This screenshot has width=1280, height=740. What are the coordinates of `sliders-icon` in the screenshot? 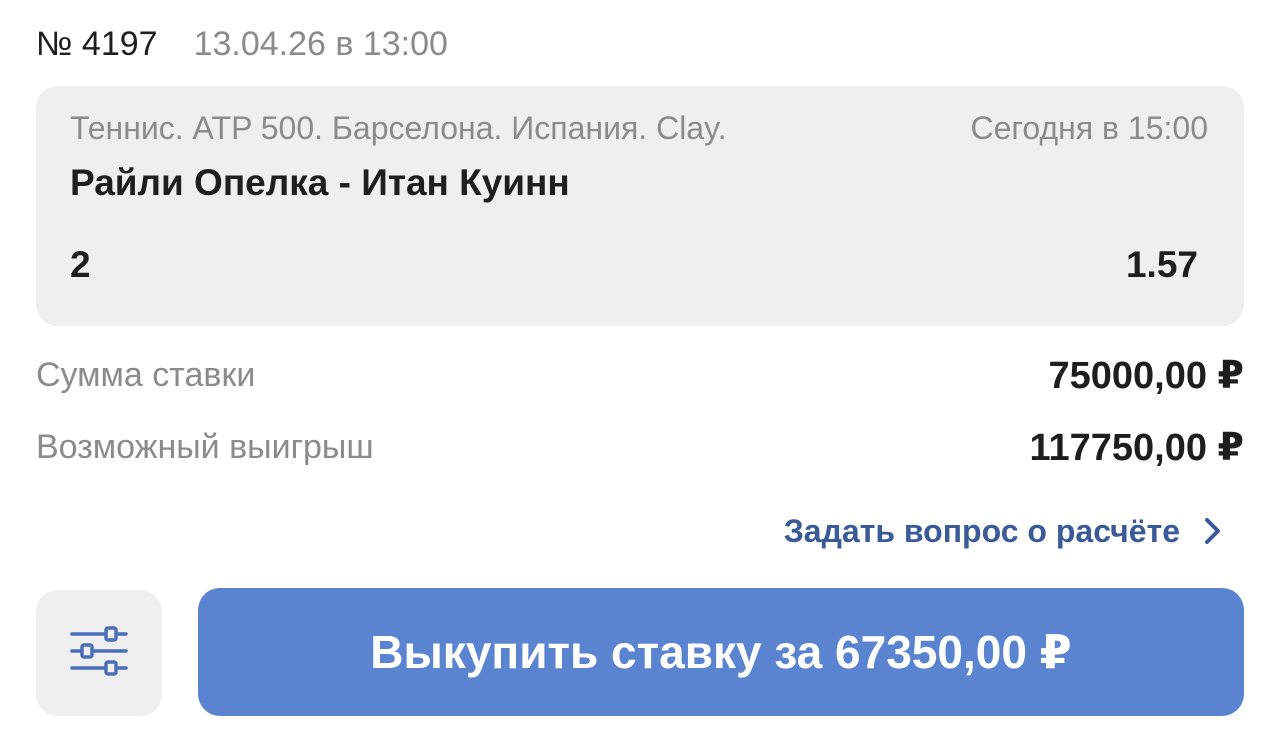 It's located at (99, 653).